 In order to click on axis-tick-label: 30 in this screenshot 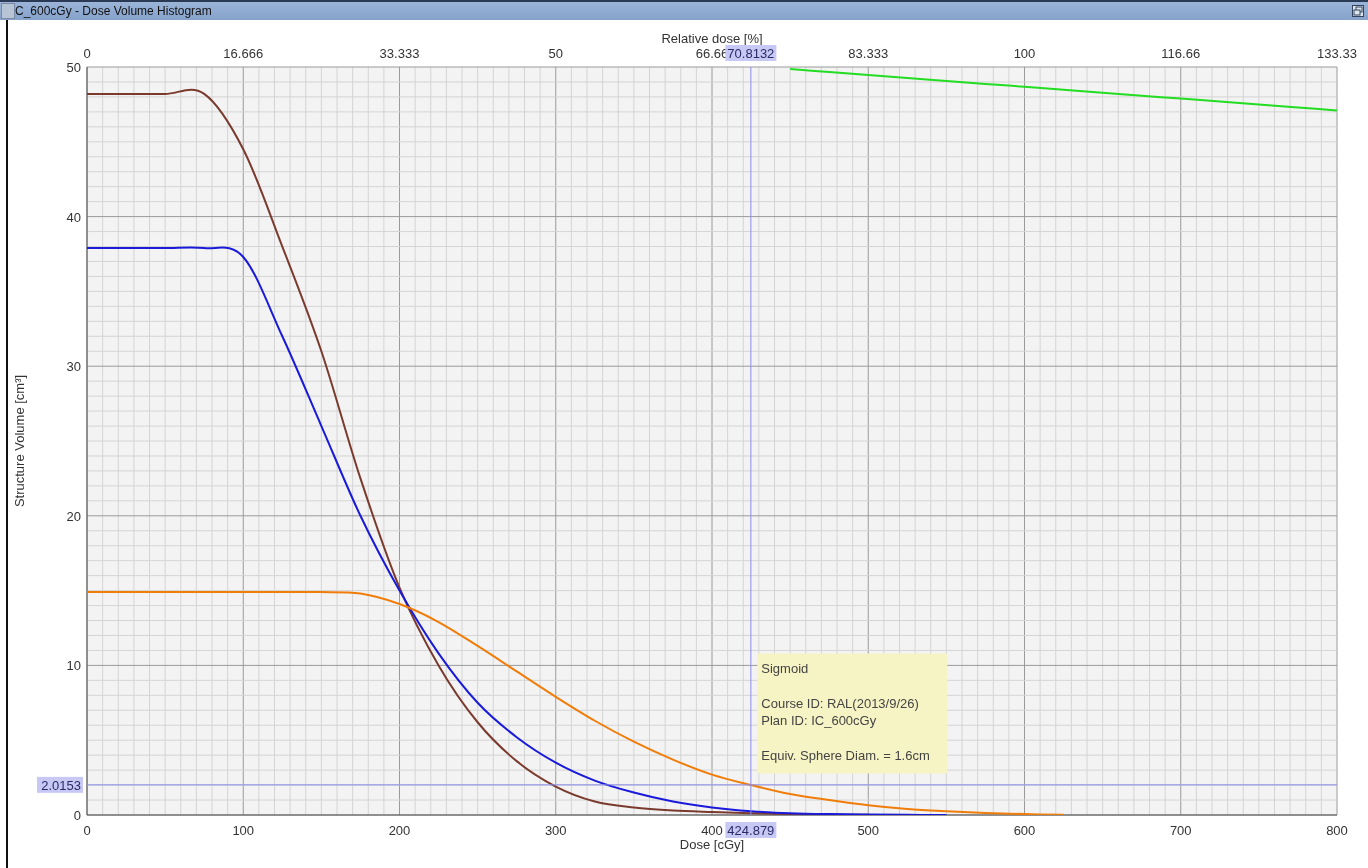, I will do `click(73, 367)`.